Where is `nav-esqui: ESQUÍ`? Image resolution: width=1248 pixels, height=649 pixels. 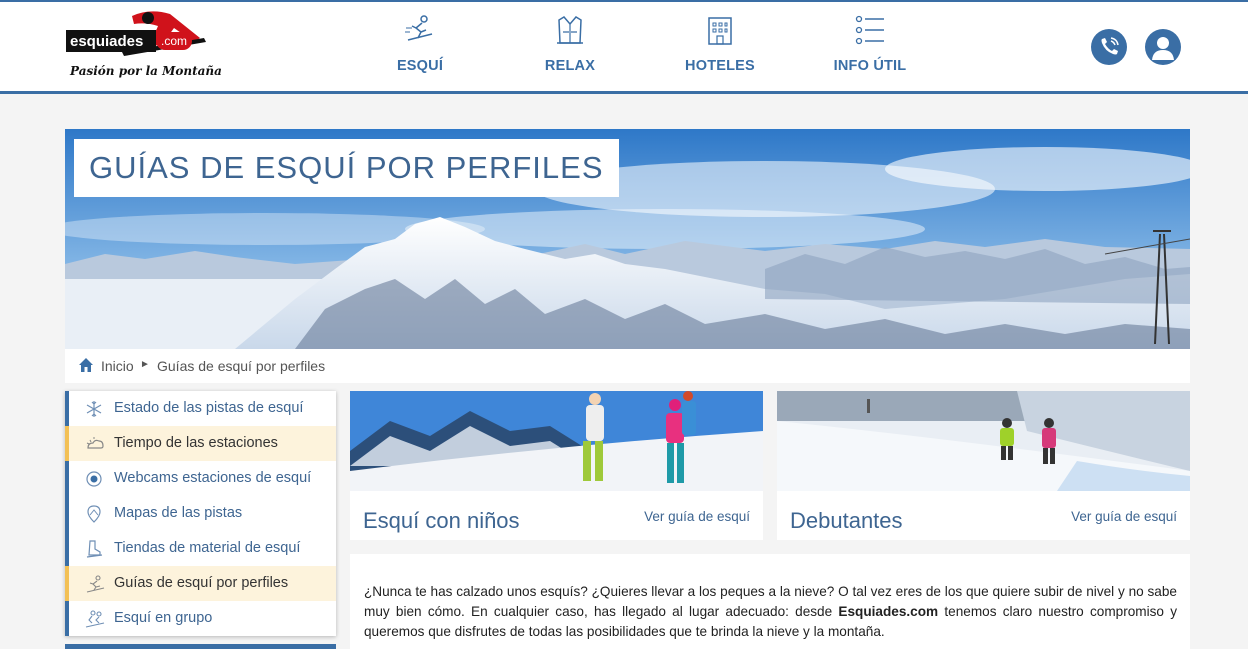
nav-esqui: ESQUÍ is located at coordinates (420, 46).